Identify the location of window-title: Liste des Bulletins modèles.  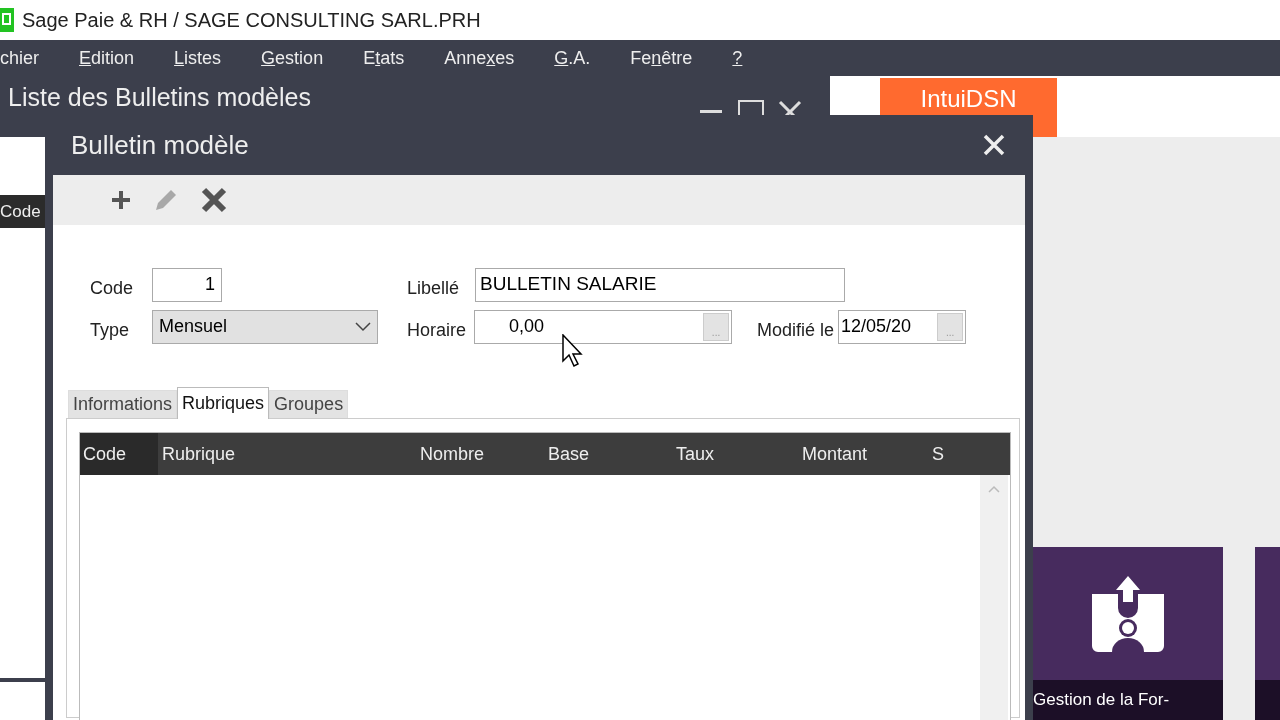
(159, 97).